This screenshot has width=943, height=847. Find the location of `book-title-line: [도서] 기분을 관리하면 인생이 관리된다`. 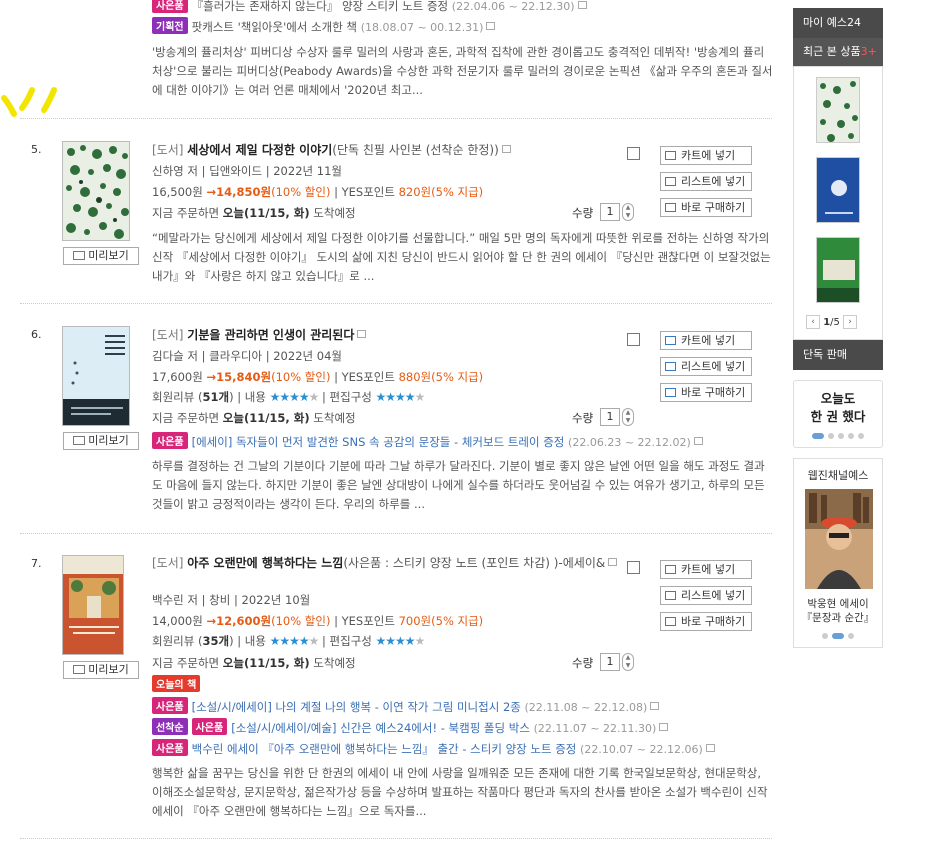

book-title-line: [도서] 기분을 관리하면 인생이 관리된다 is located at coordinates (259, 334).